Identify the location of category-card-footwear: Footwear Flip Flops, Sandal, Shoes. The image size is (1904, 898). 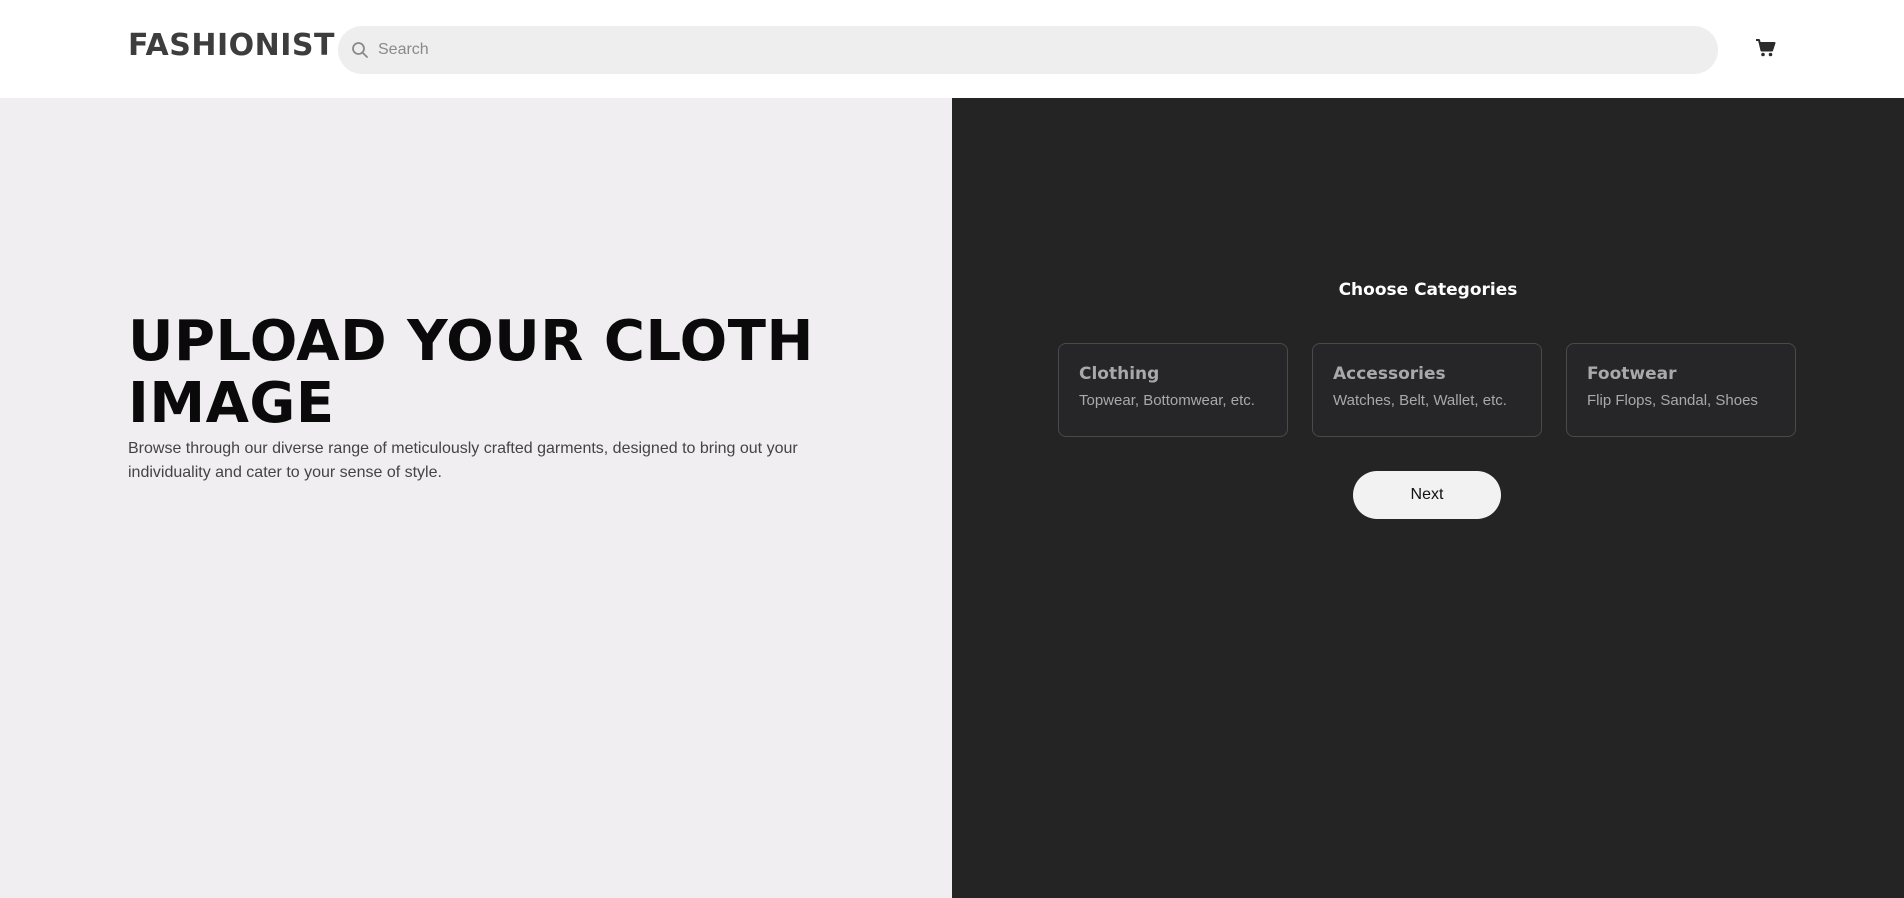
(1681, 390).